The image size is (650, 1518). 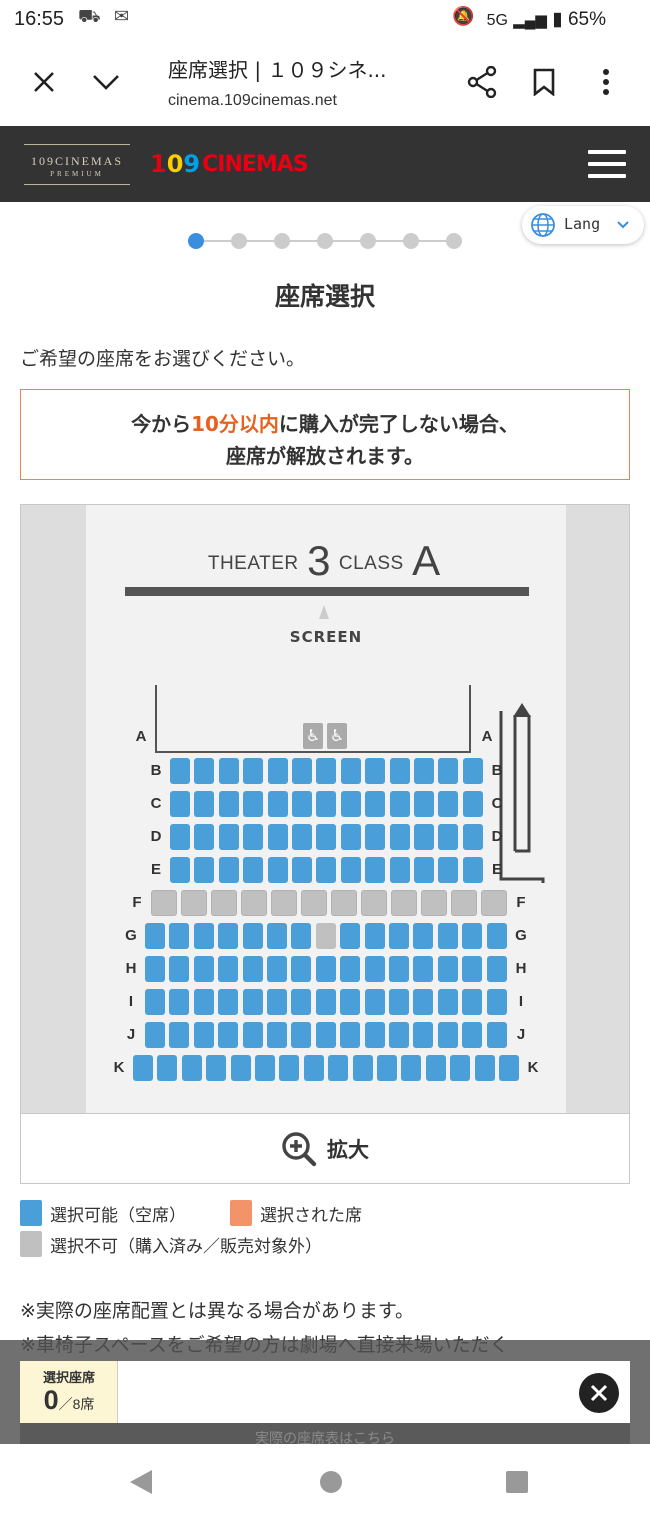 What do you see at coordinates (517, 1482) in the screenshot?
I see `recent-apps-icon` at bounding box center [517, 1482].